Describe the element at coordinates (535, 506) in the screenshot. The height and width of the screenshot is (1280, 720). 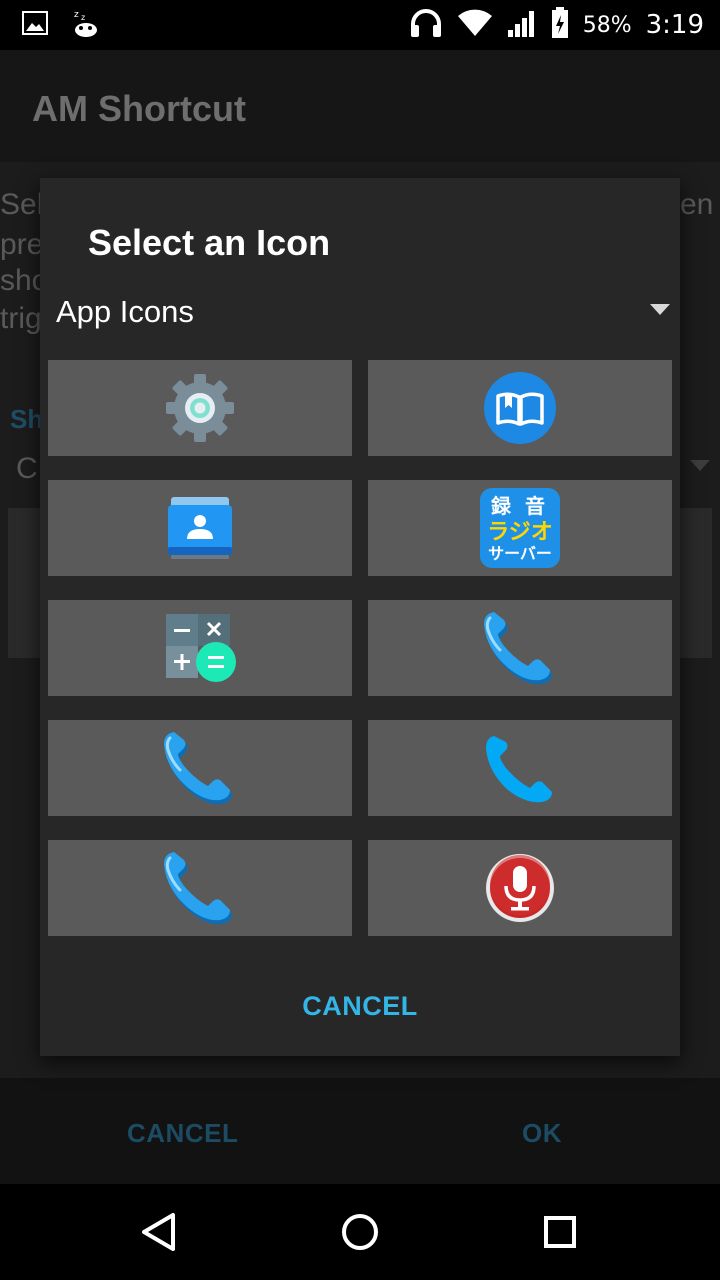
I see `svg-text: 音` at that location.